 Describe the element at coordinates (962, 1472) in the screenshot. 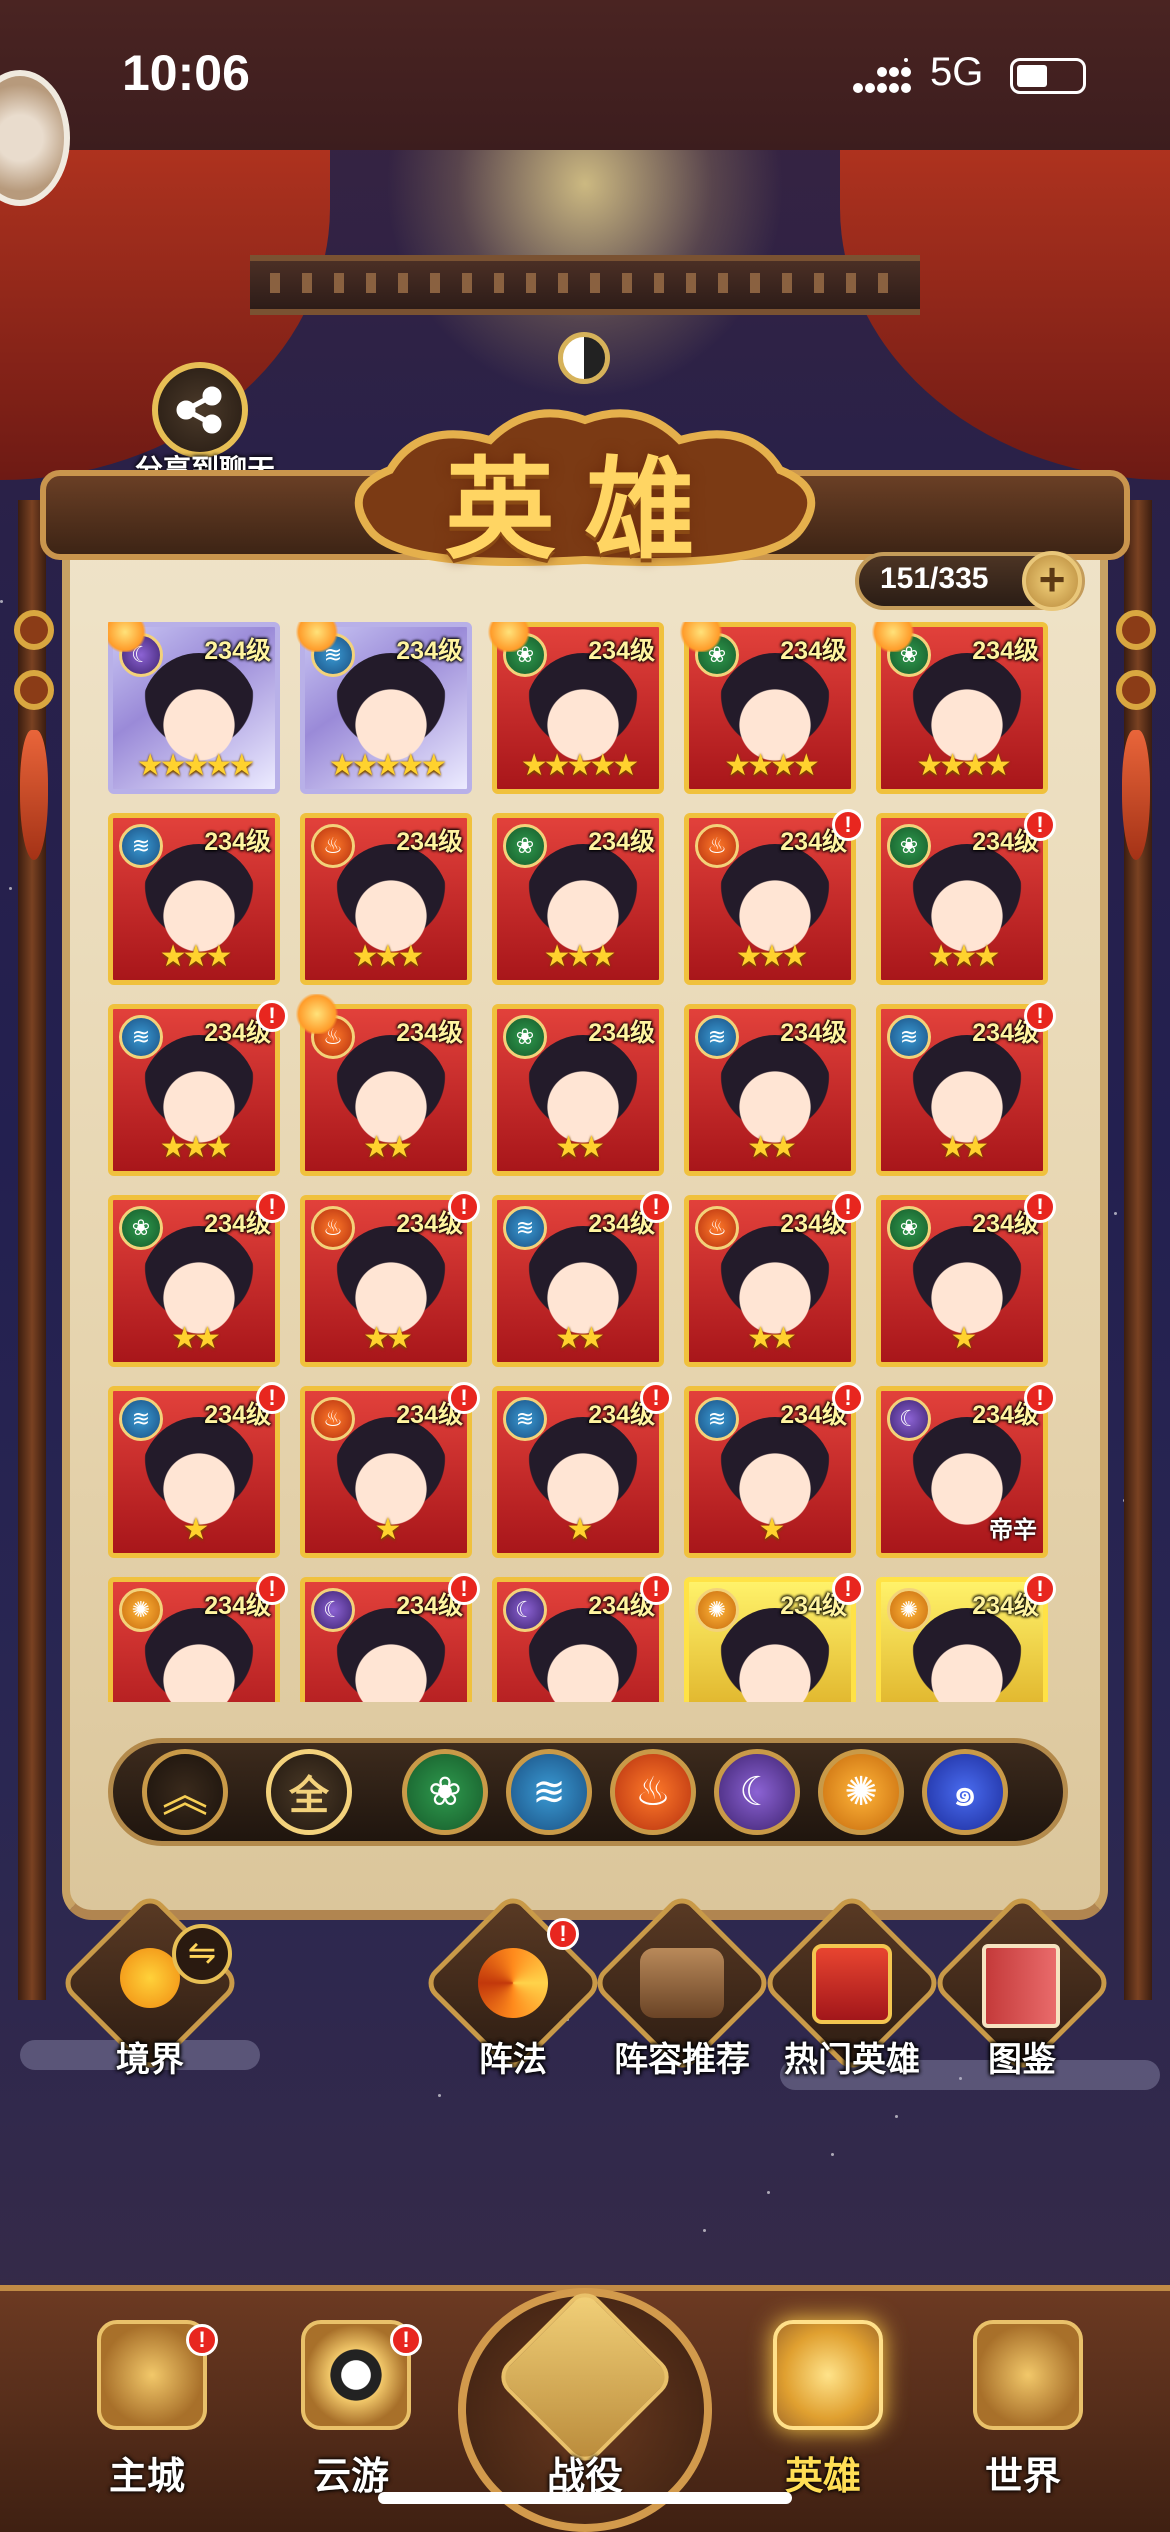

I see `hero-card: ☾ 234级 帝辛` at that location.